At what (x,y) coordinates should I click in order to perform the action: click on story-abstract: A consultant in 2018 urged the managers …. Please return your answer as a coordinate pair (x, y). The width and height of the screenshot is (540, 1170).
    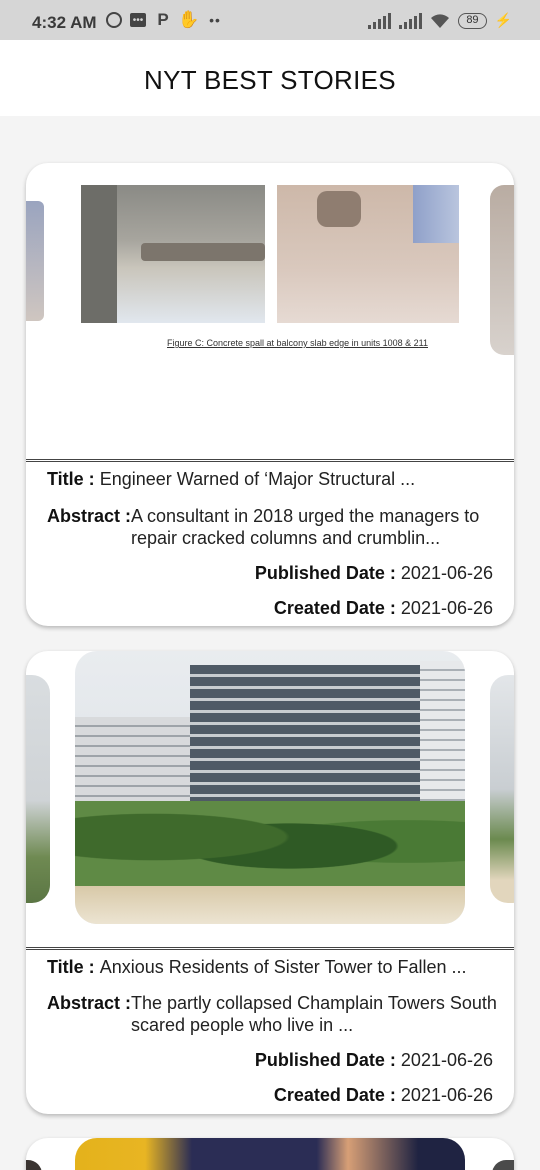
    Looking at the image, I should click on (305, 527).